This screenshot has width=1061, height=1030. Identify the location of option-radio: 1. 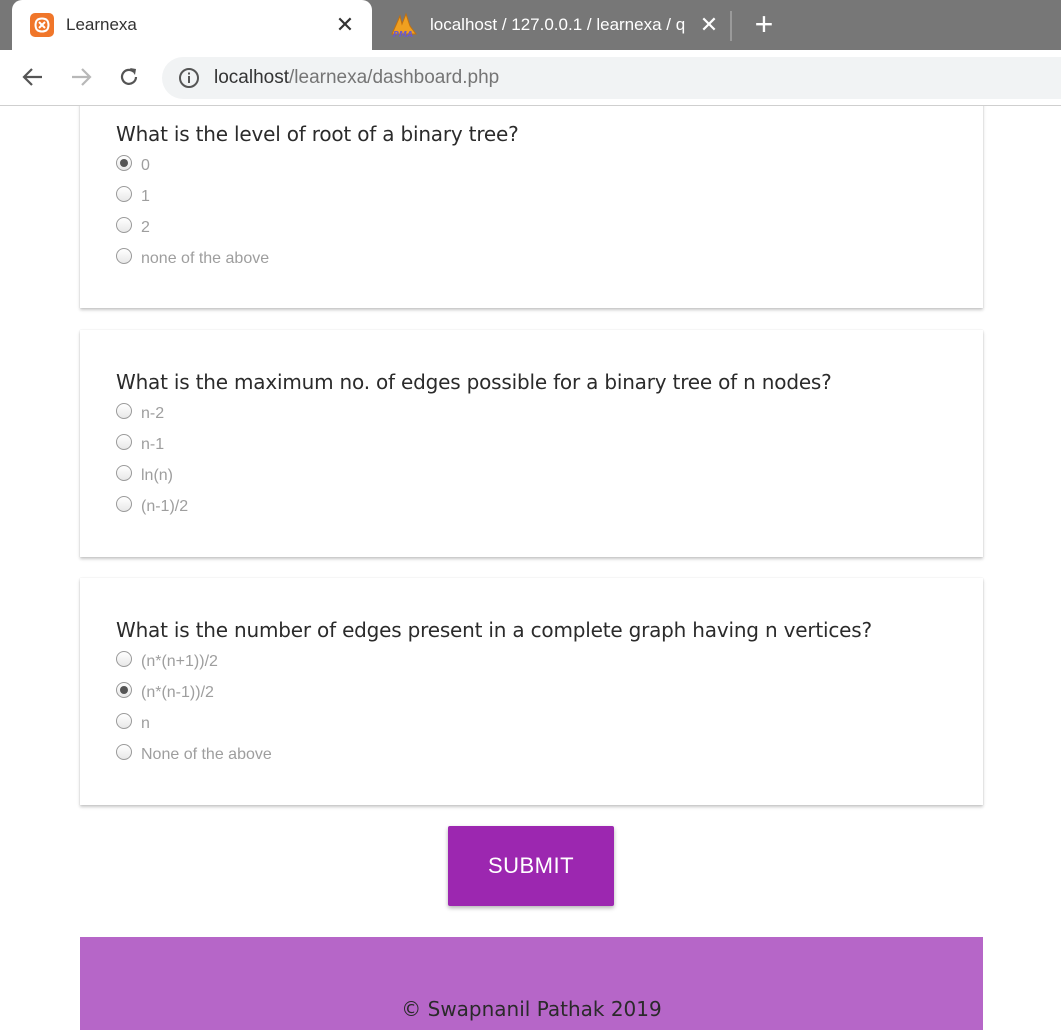
(133, 197).